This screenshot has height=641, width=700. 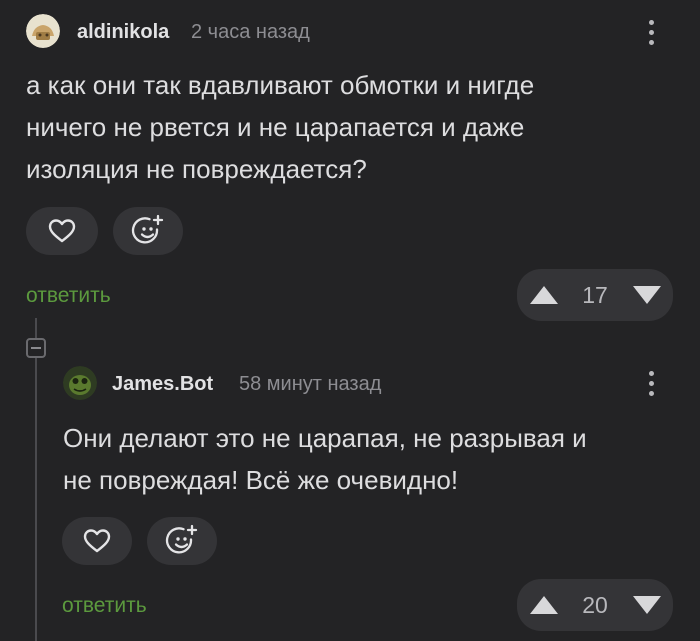 I want to click on vote-widget: 17, so click(x=595, y=295).